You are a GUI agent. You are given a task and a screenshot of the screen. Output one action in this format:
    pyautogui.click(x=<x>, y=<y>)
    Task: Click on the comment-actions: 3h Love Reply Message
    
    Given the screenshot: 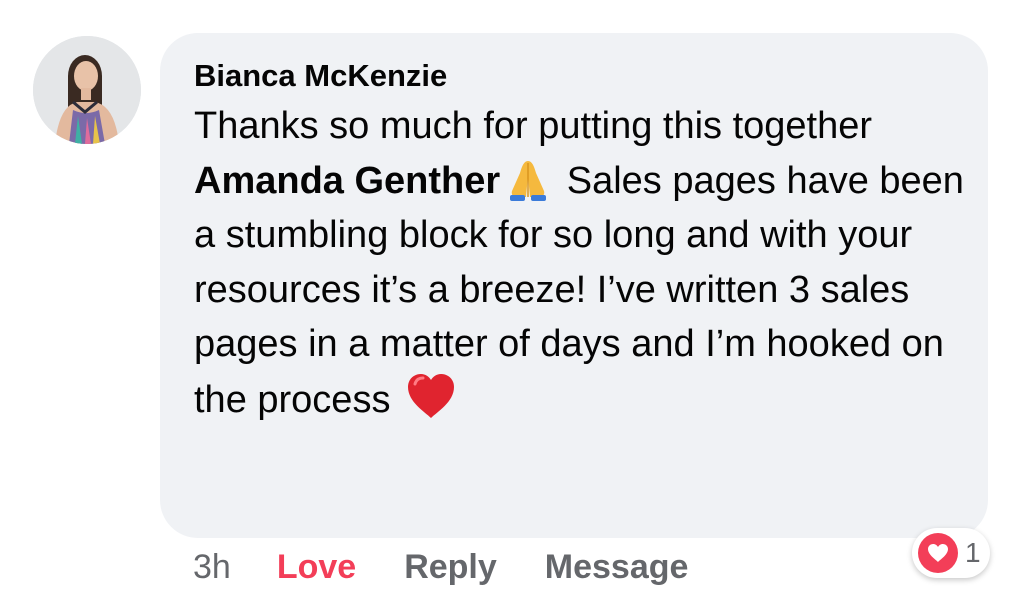 What is the action you would take?
    pyautogui.click(x=440, y=567)
    